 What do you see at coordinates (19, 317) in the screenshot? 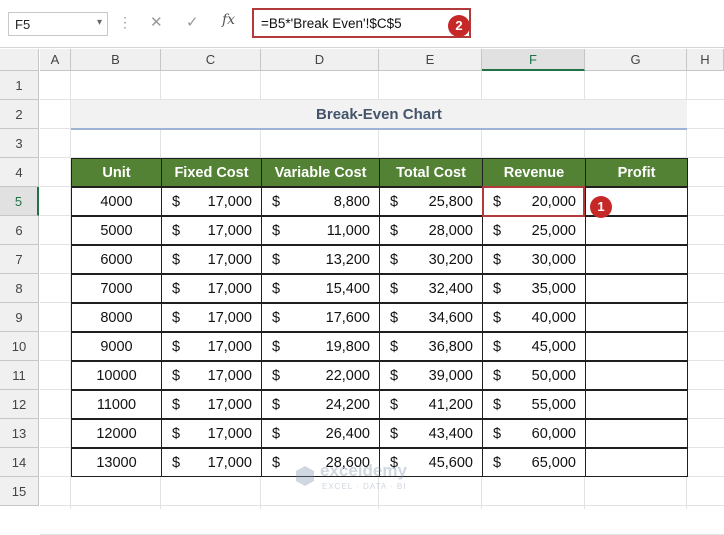
I see `row-header-9: 9` at bounding box center [19, 317].